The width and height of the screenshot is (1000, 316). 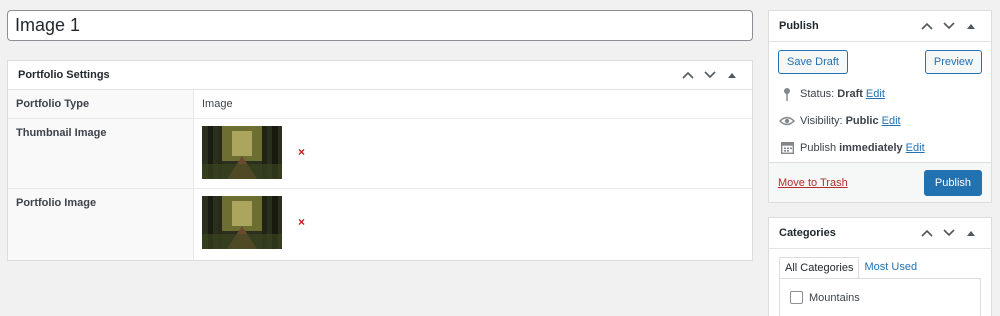 What do you see at coordinates (891, 121) in the screenshot?
I see `edit-visibility-link: Edit` at bounding box center [891, 121].